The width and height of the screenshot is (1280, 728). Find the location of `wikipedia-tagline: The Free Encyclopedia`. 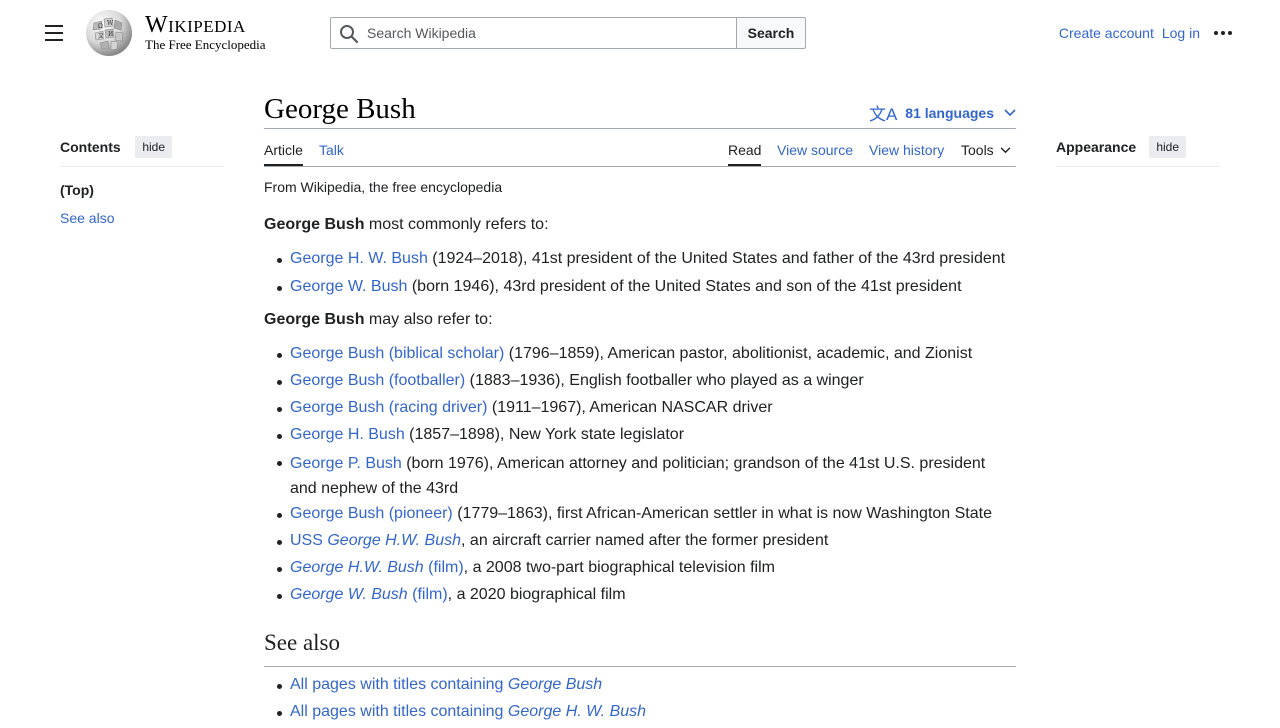

wikipedia-tagline: The Free Encyclopedia is located at coordinates (205, 44).